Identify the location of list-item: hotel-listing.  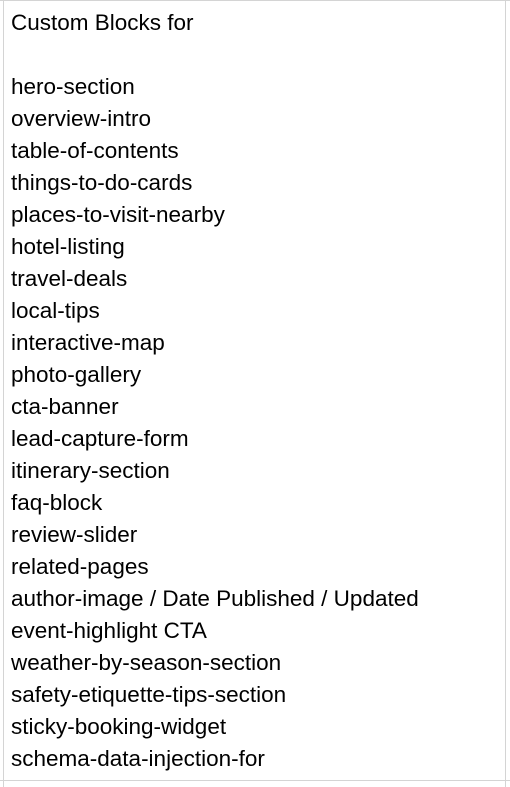
(68, 246).